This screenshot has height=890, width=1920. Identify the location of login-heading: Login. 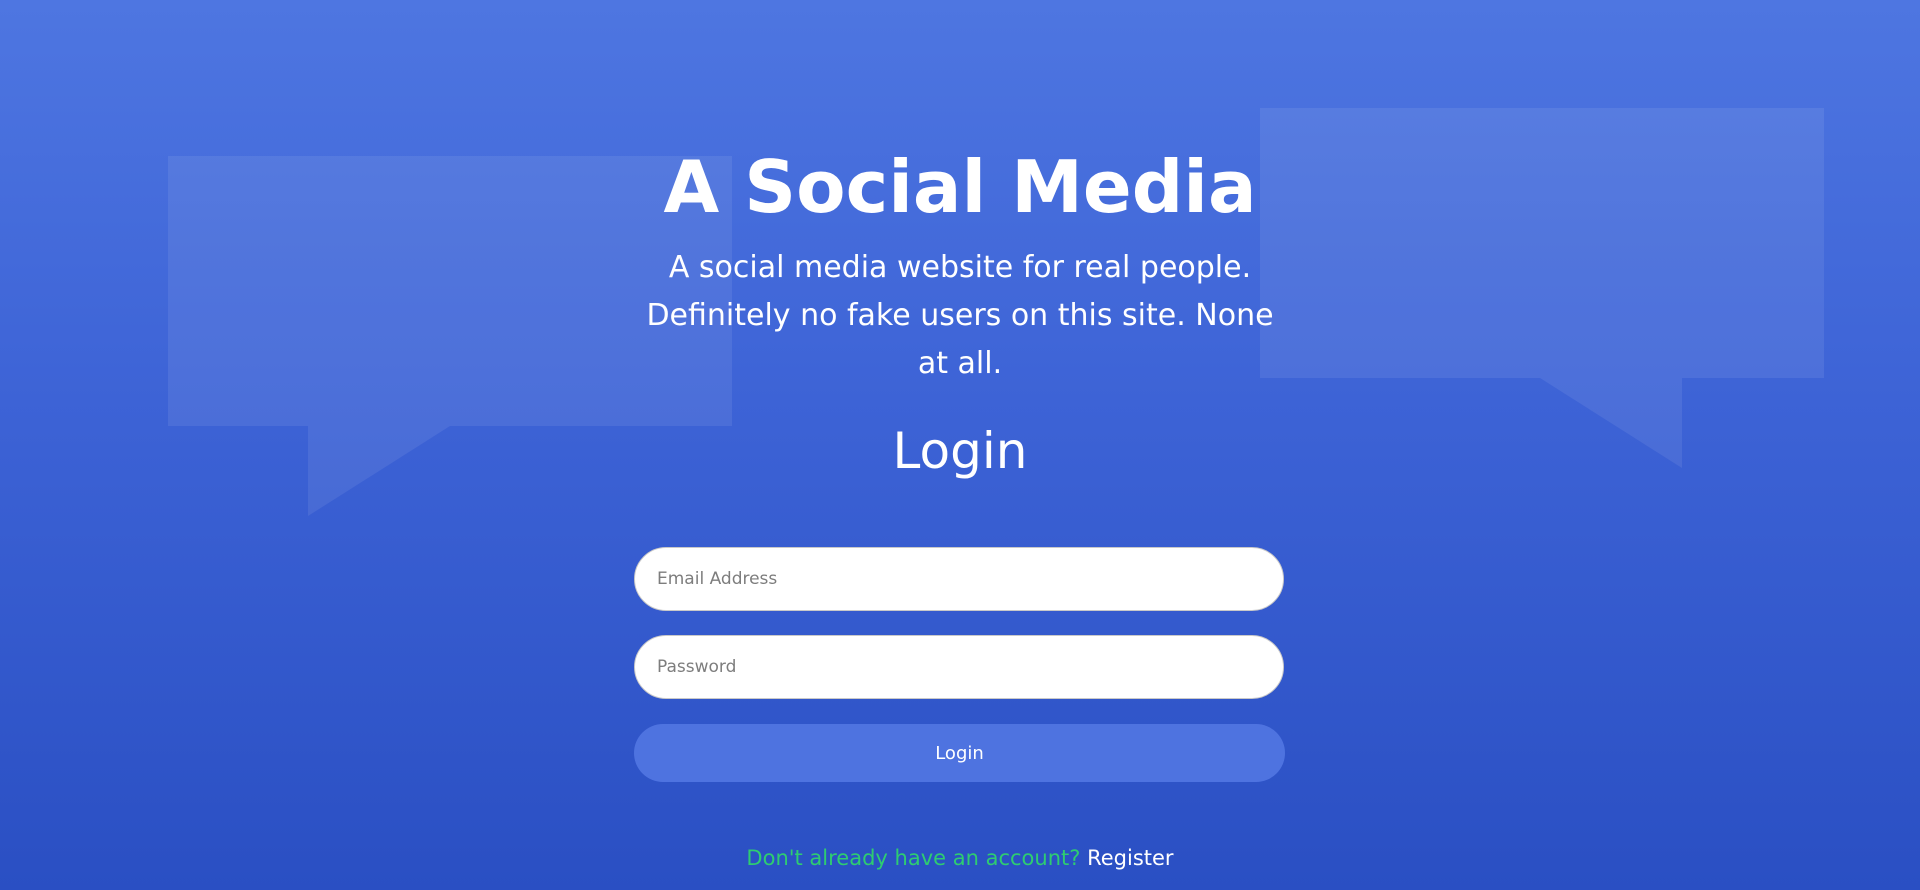
(960, 451).